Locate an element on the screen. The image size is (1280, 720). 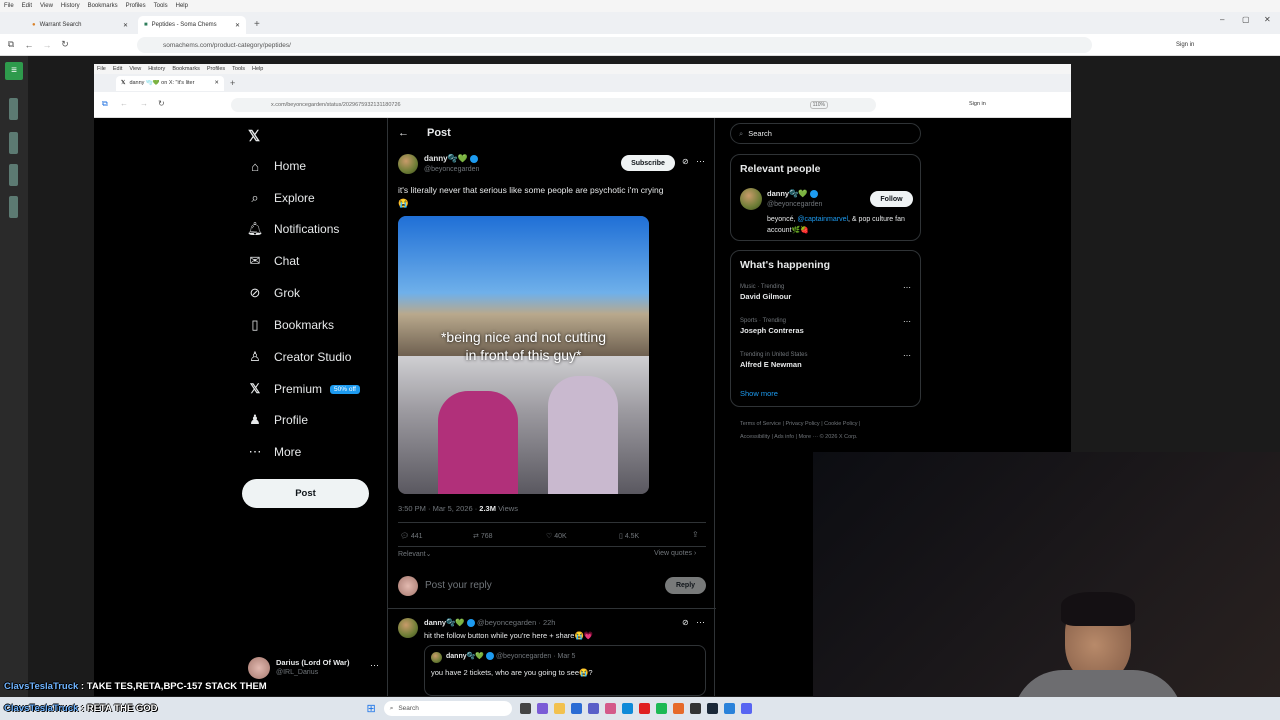
new-tab-icon: + is located at coordinates (257, 24).